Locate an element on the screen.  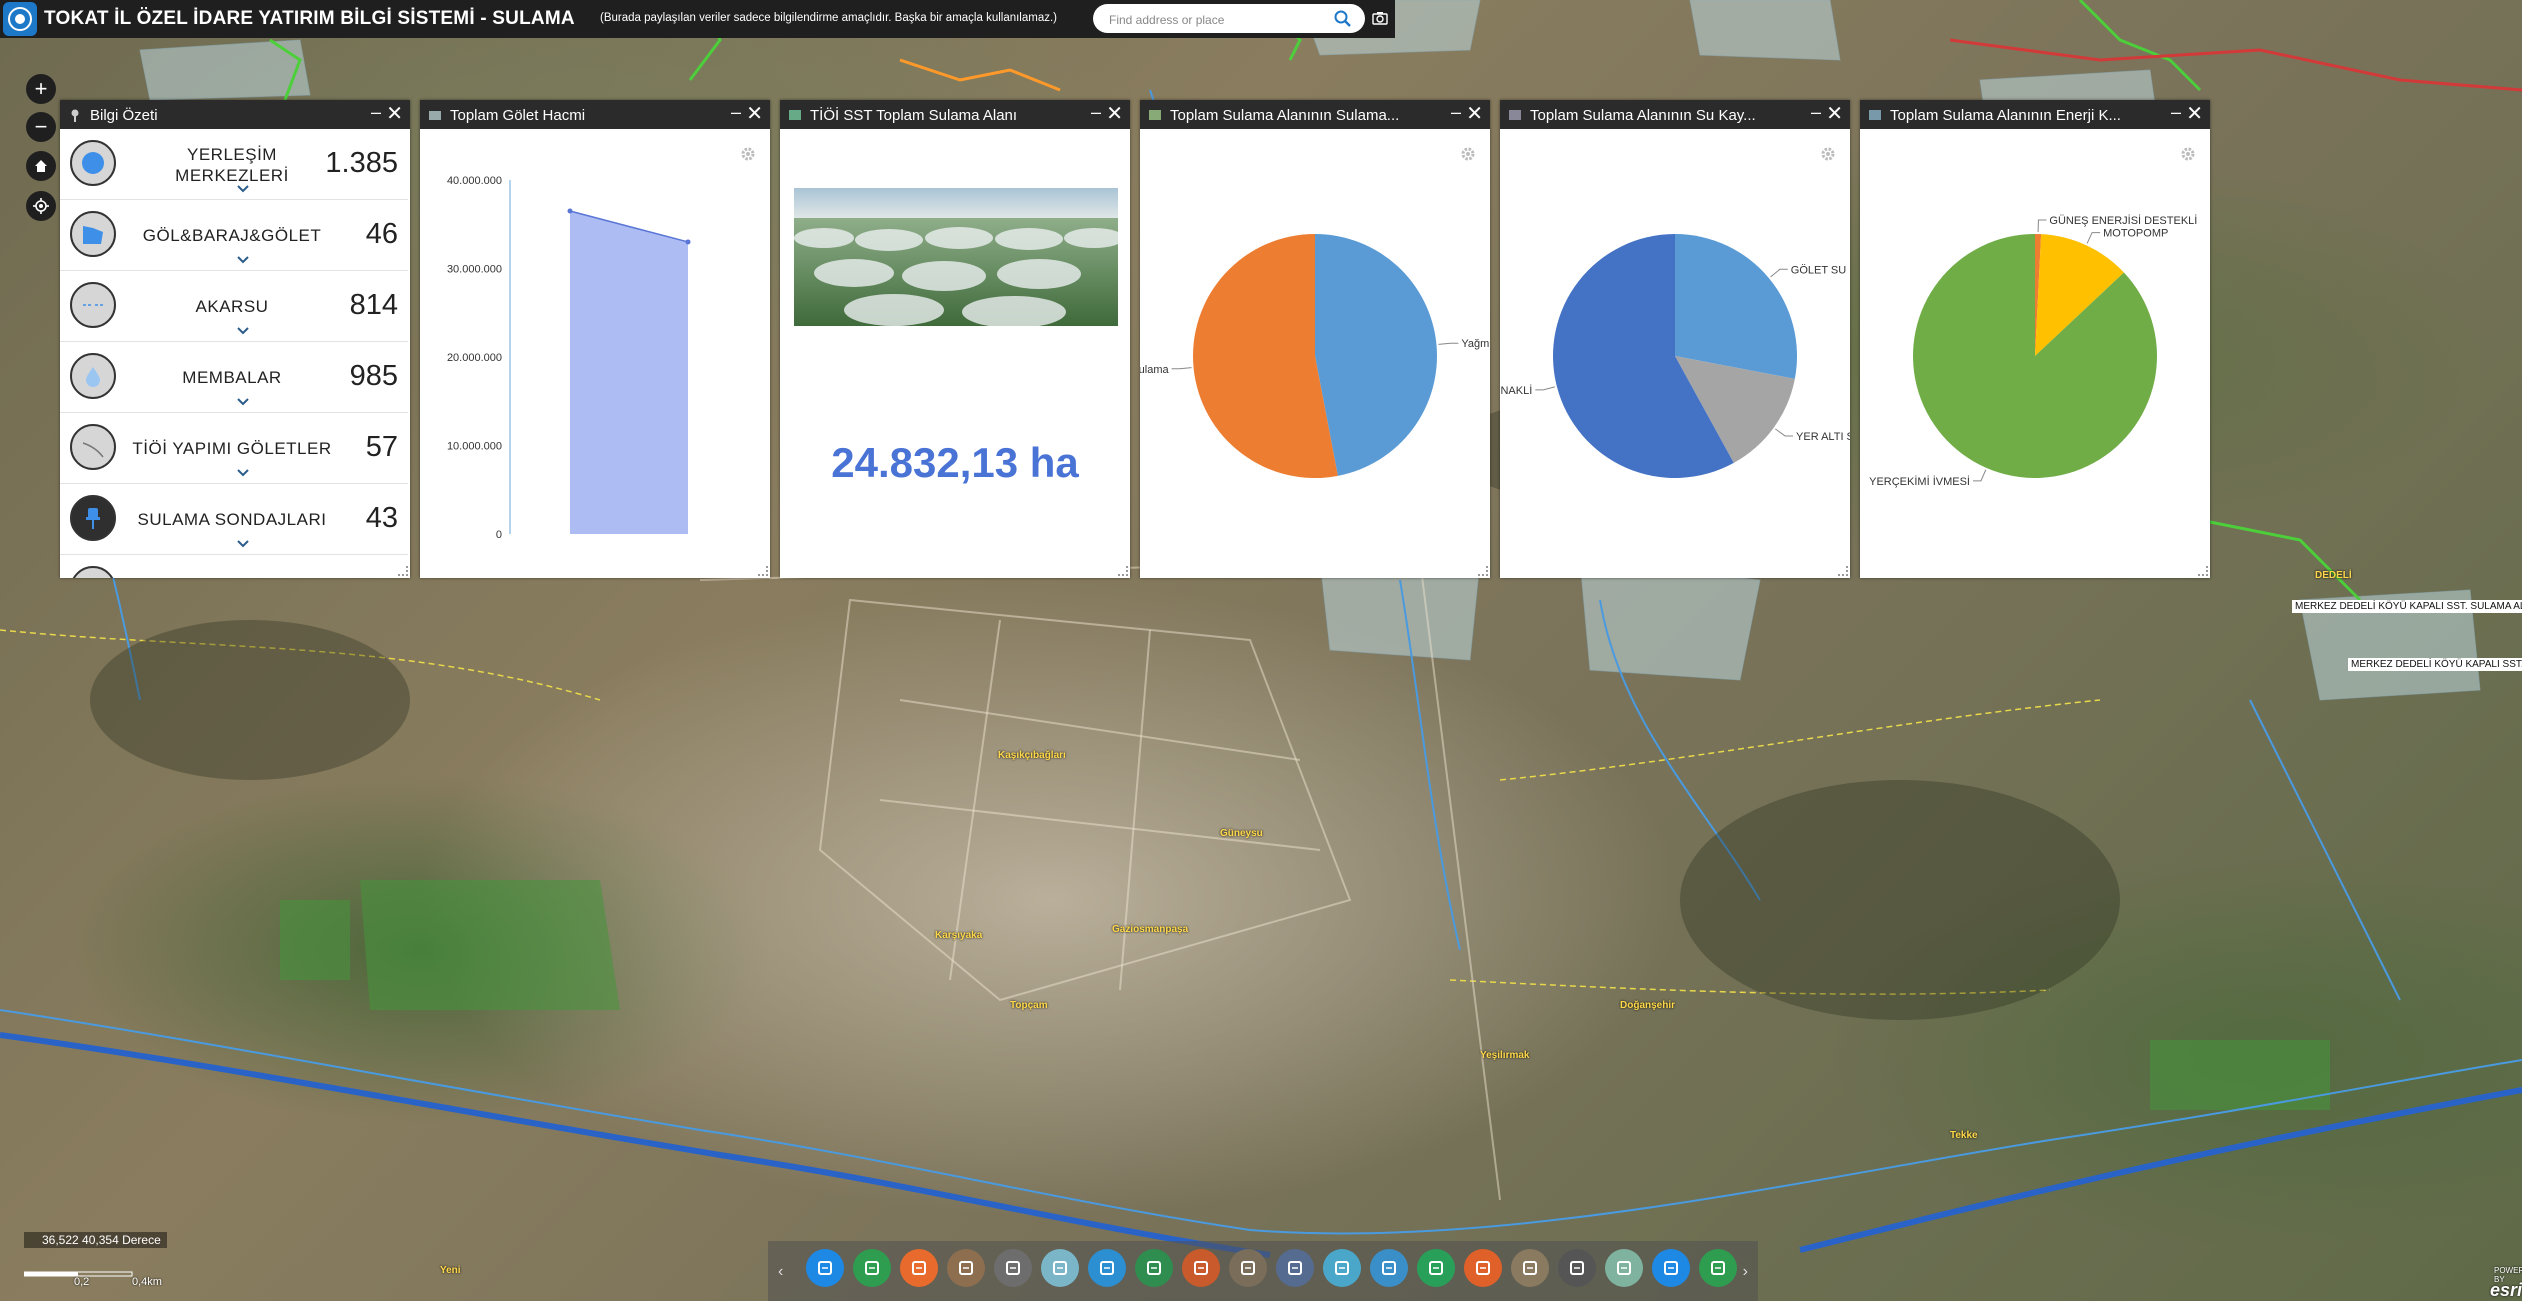
dock-poi-button is located at coordinates (919, 1268).